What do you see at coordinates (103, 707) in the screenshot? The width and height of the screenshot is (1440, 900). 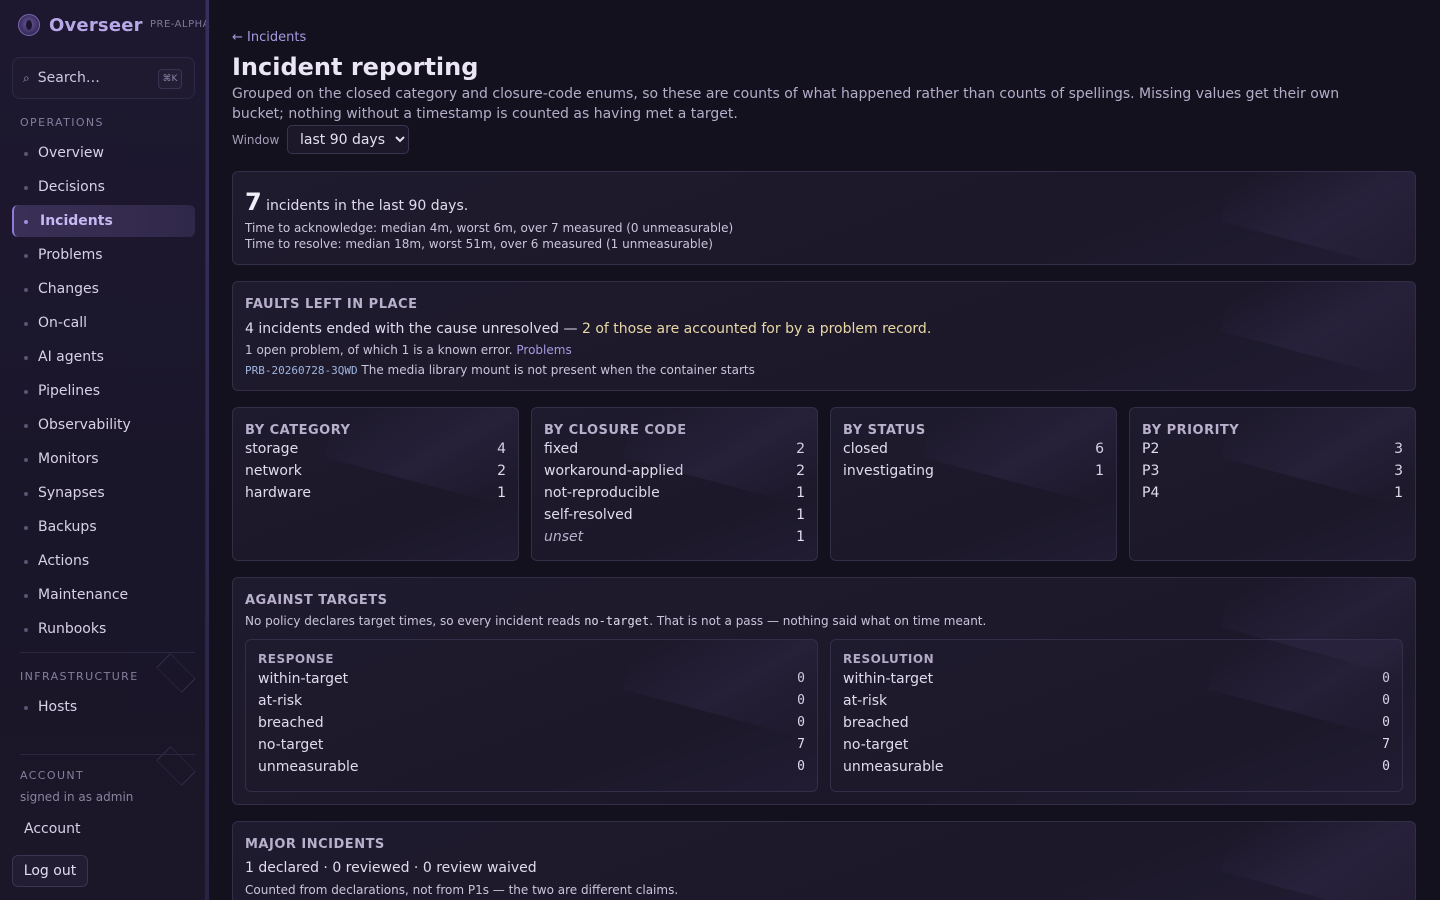 I see `sidebar-item-hosts: Hosts` at bounding box center [103, 707].